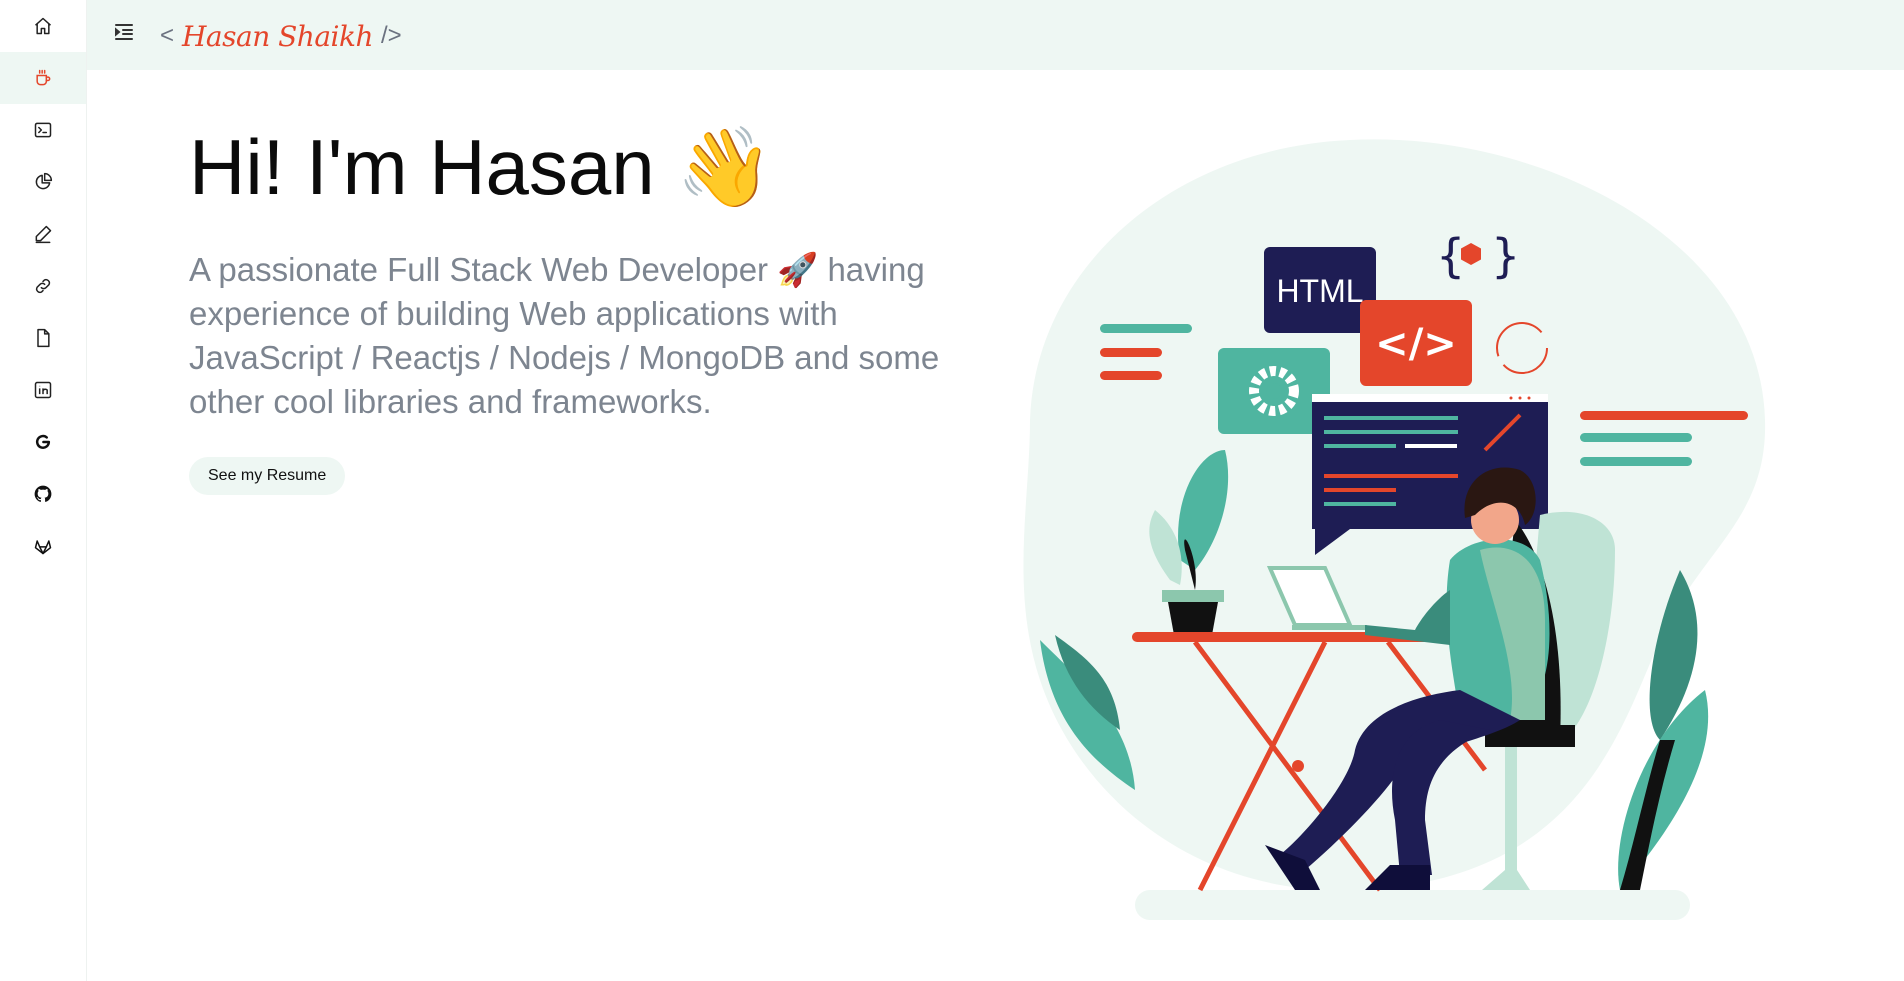 This screenshot has width=1904, height=981. I want to click on linkedin-icon, so click(43, 390).